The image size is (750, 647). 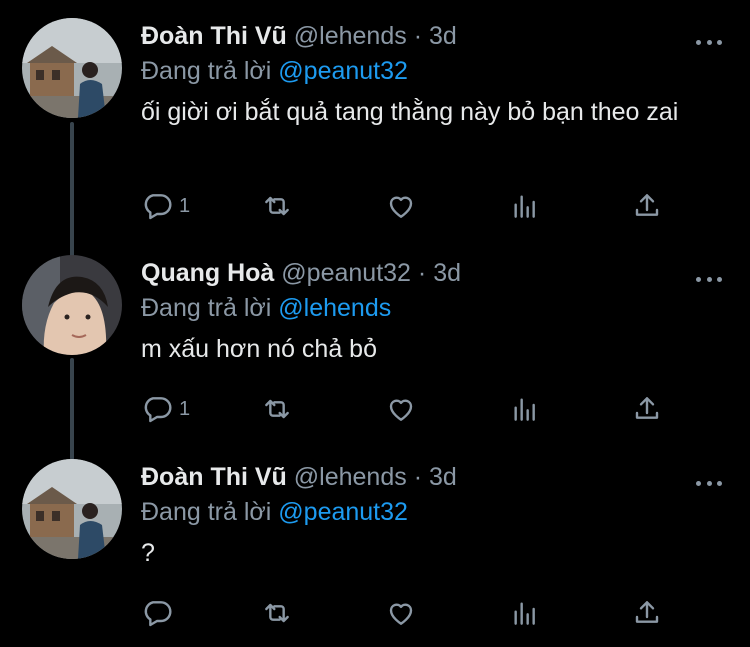 I want to click on tweet-text: ?, so click(x=148, y=553).